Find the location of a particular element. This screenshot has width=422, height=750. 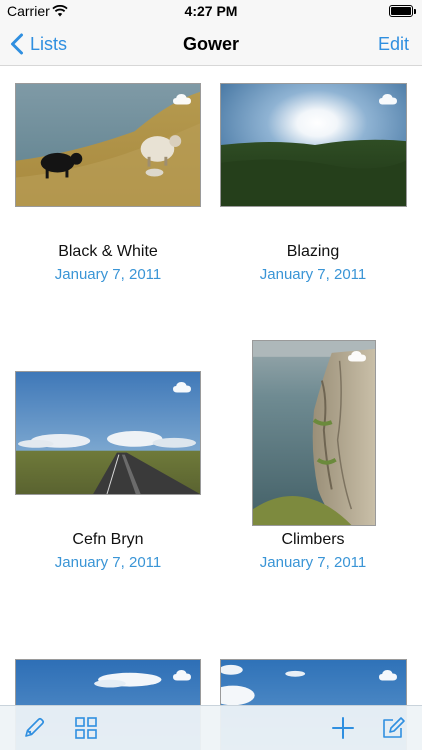

compose-icon is located at coordinates (393, 728).